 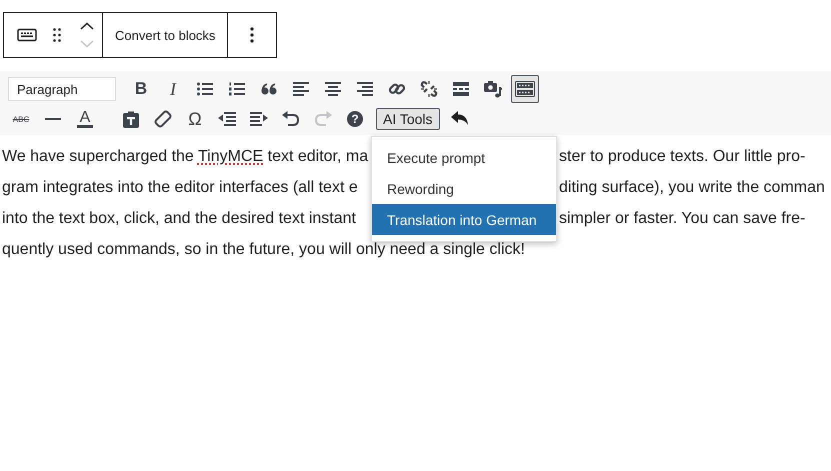 What do you see at coordinates (692, 187) in the screenshot?
I see `paragraph-text: diting surface), you write the comman` at bounding box center [692, 187].